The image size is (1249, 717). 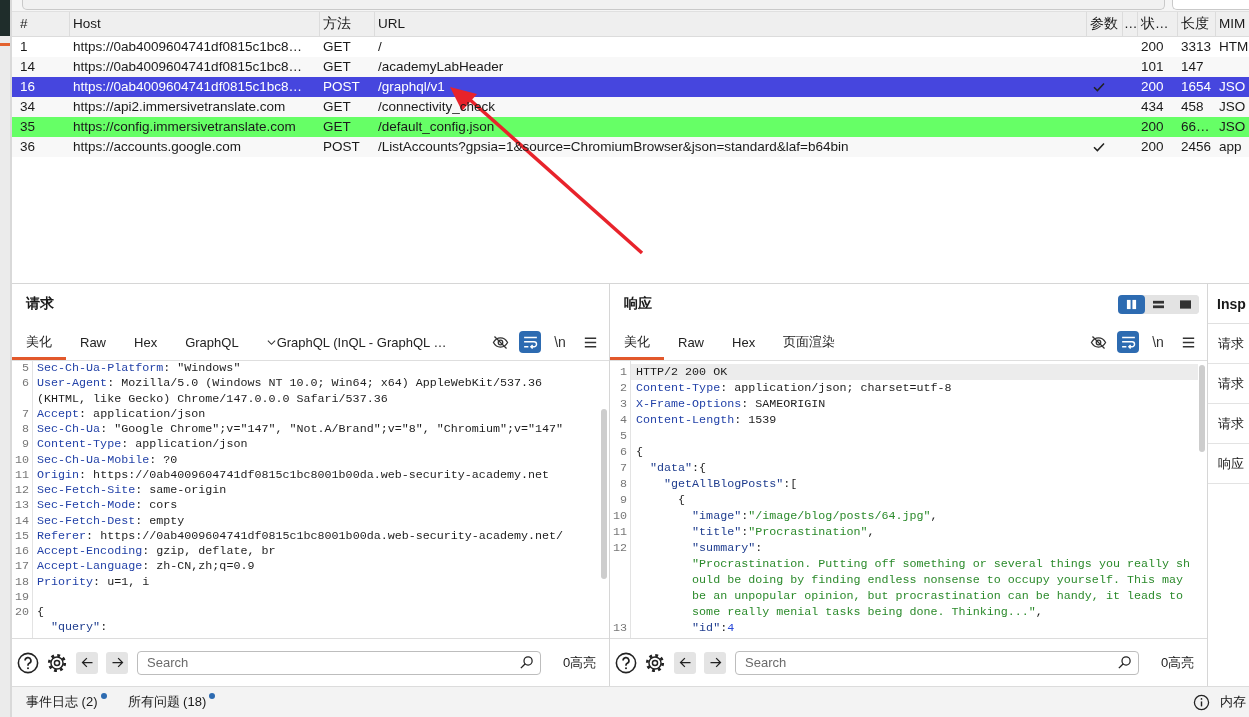 What do you see at coordinates (731, 24) in the screenshot?
I see `column-header: URL` at bounding box center [731, 24].